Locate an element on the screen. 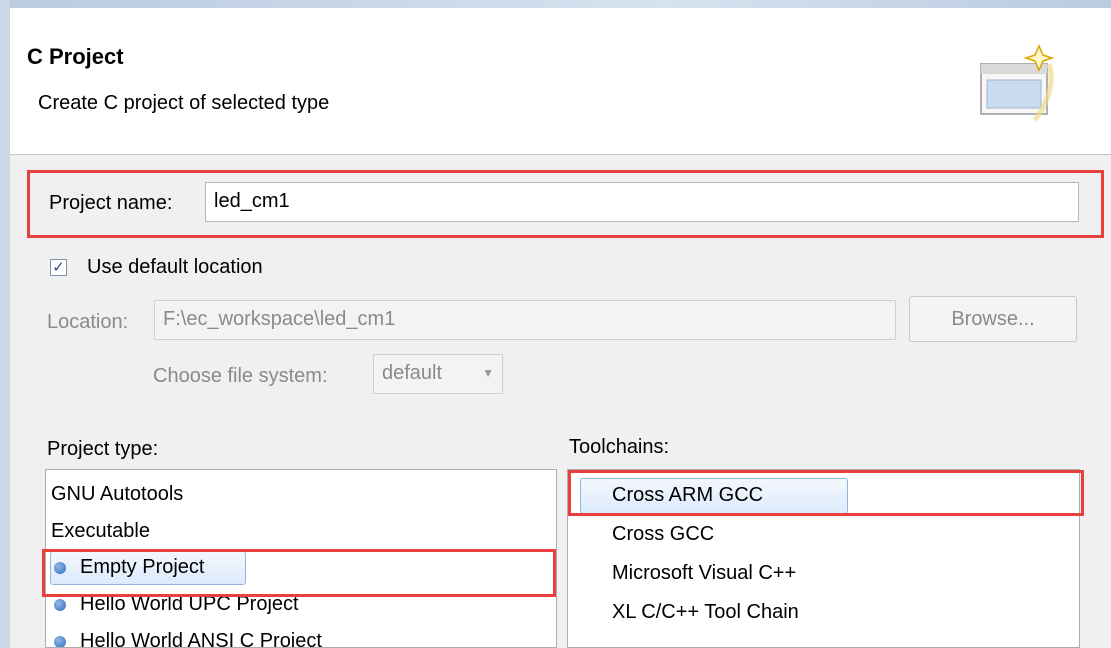 Image resolution: width=1111 pixels, height=648 pixels. chevron-down-icon: ▼ is located at coordinates (488, 373).